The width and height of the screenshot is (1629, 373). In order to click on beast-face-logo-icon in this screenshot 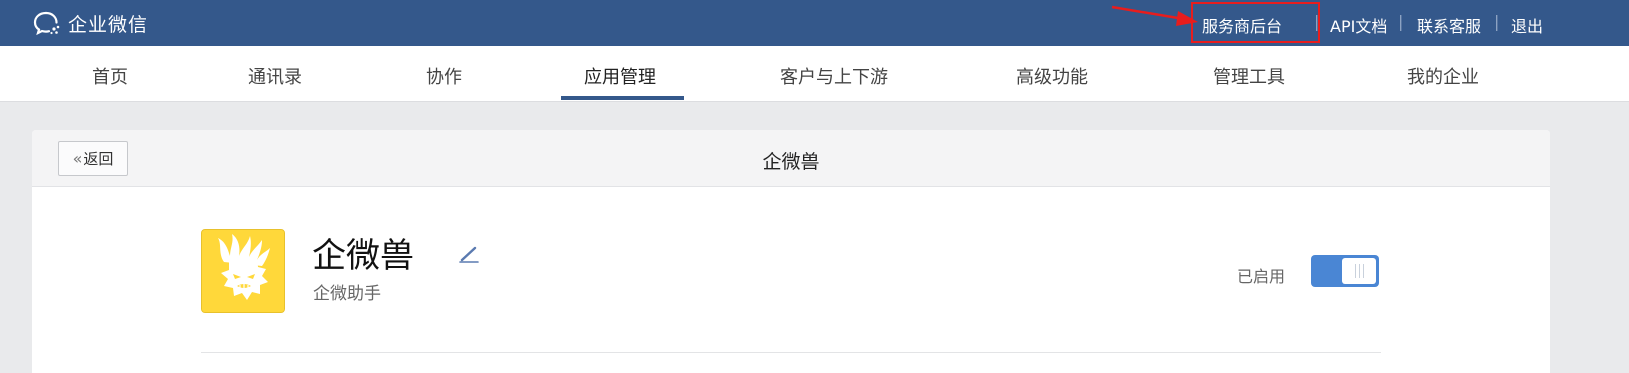, I will do `click(243, 271)`.